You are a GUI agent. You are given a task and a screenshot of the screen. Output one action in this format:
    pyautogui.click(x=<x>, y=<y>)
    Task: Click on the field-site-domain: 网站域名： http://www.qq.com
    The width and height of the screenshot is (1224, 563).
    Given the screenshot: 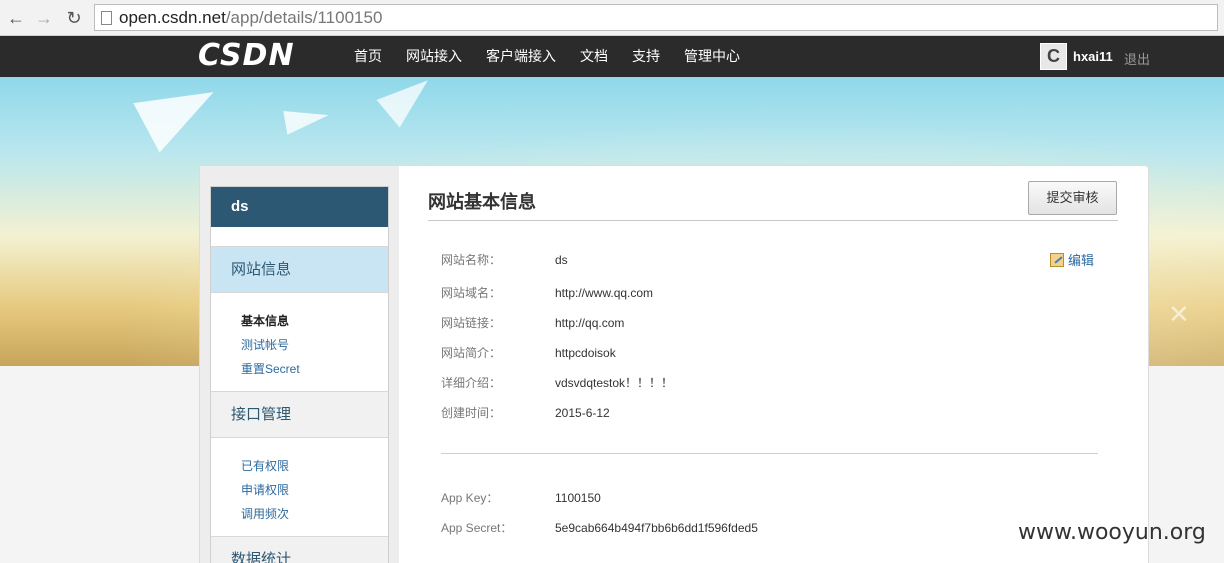 What is the action you would take?
    pyautogui.click(x=547, y=292)
    